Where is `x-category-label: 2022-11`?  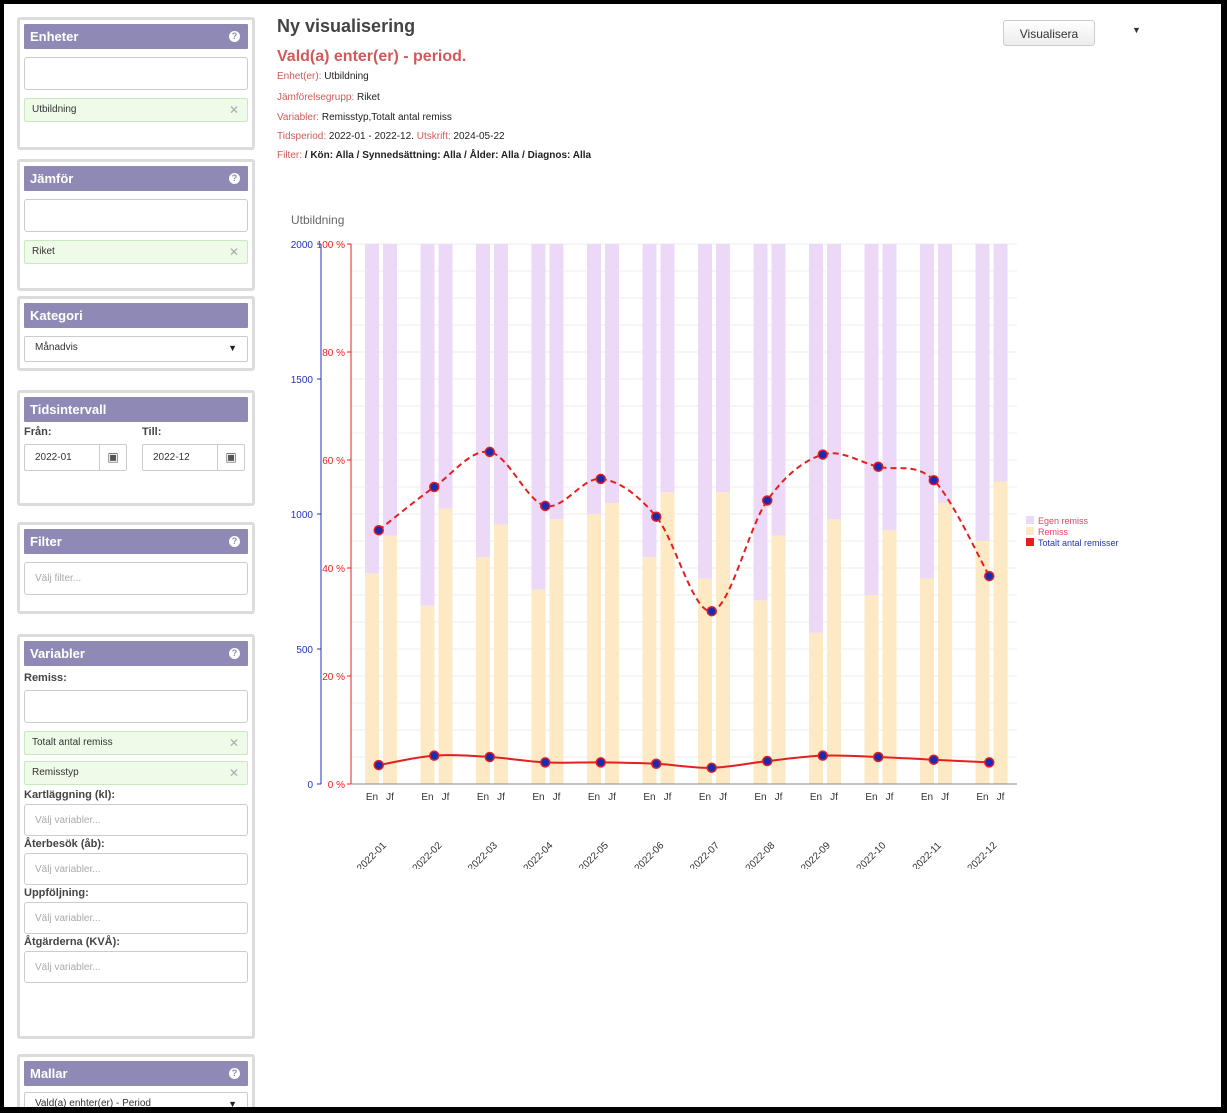
x-category-label: 2022-11 is located at coordinates (928, 854).